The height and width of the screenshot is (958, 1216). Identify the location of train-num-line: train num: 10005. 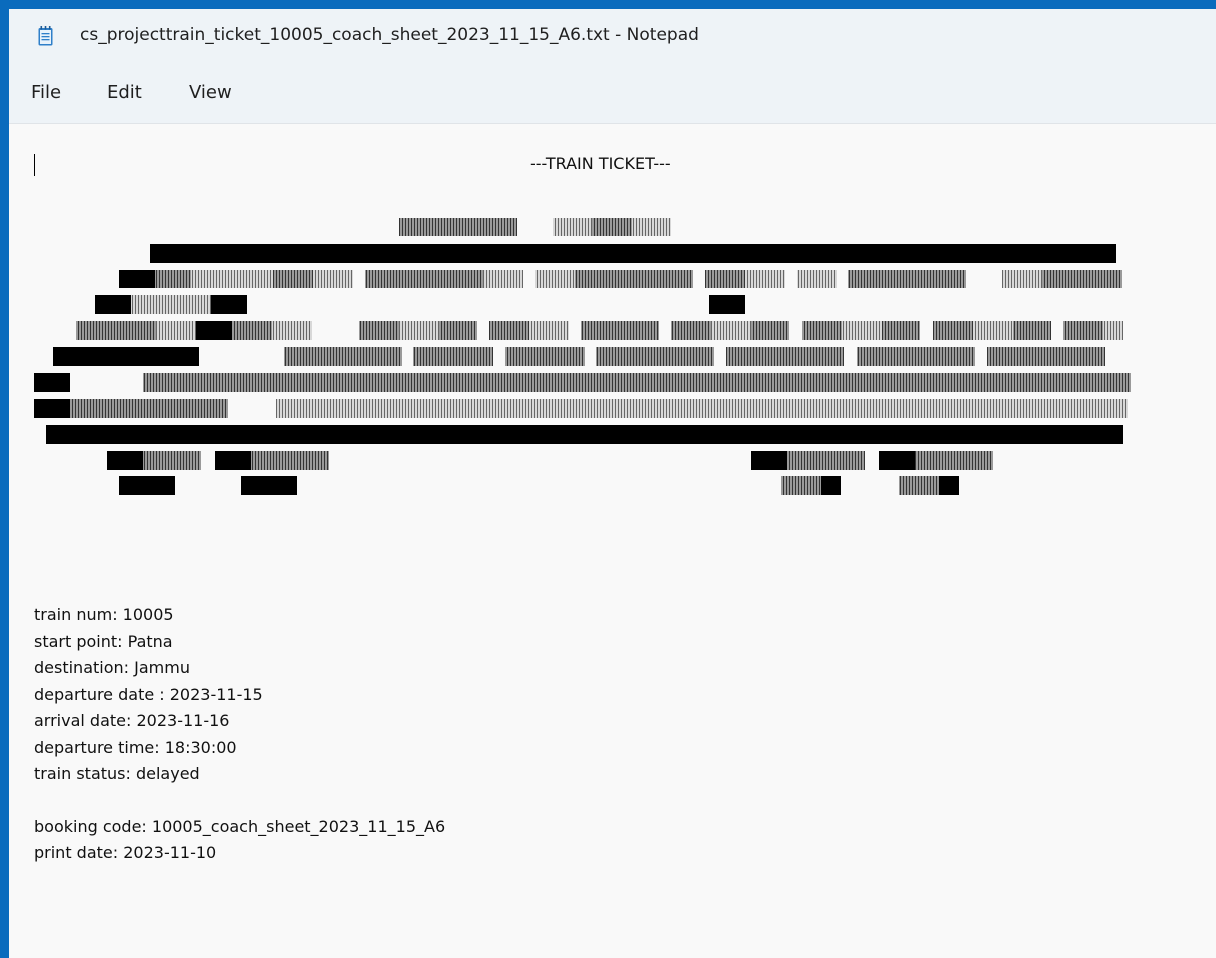
(104, 614).